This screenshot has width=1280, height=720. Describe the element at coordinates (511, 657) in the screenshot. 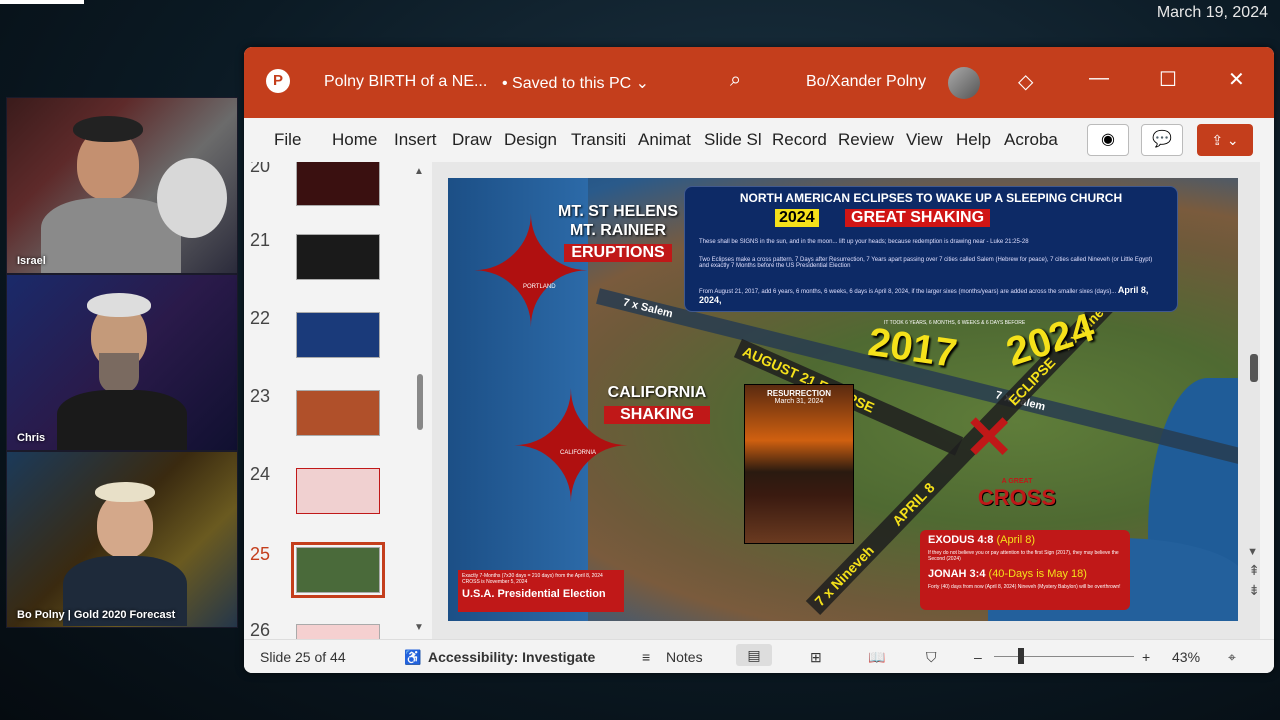

I see `accessibility-status: Accessibility: Investigate` at that location.